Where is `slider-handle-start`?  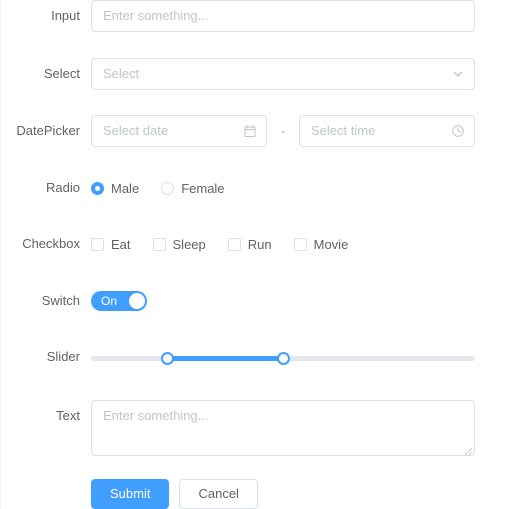
slider-handle-start is located at coordinates (168, 358).